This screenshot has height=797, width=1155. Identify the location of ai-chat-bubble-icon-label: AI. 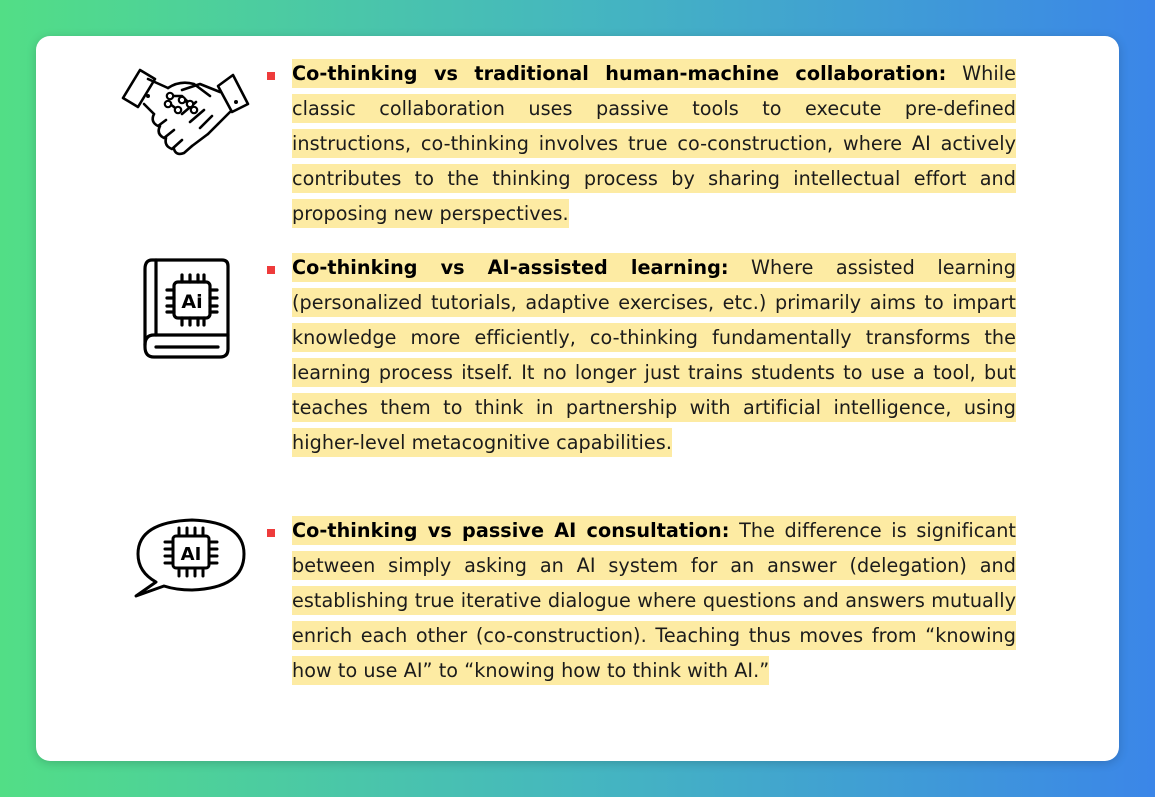
(191, 554).